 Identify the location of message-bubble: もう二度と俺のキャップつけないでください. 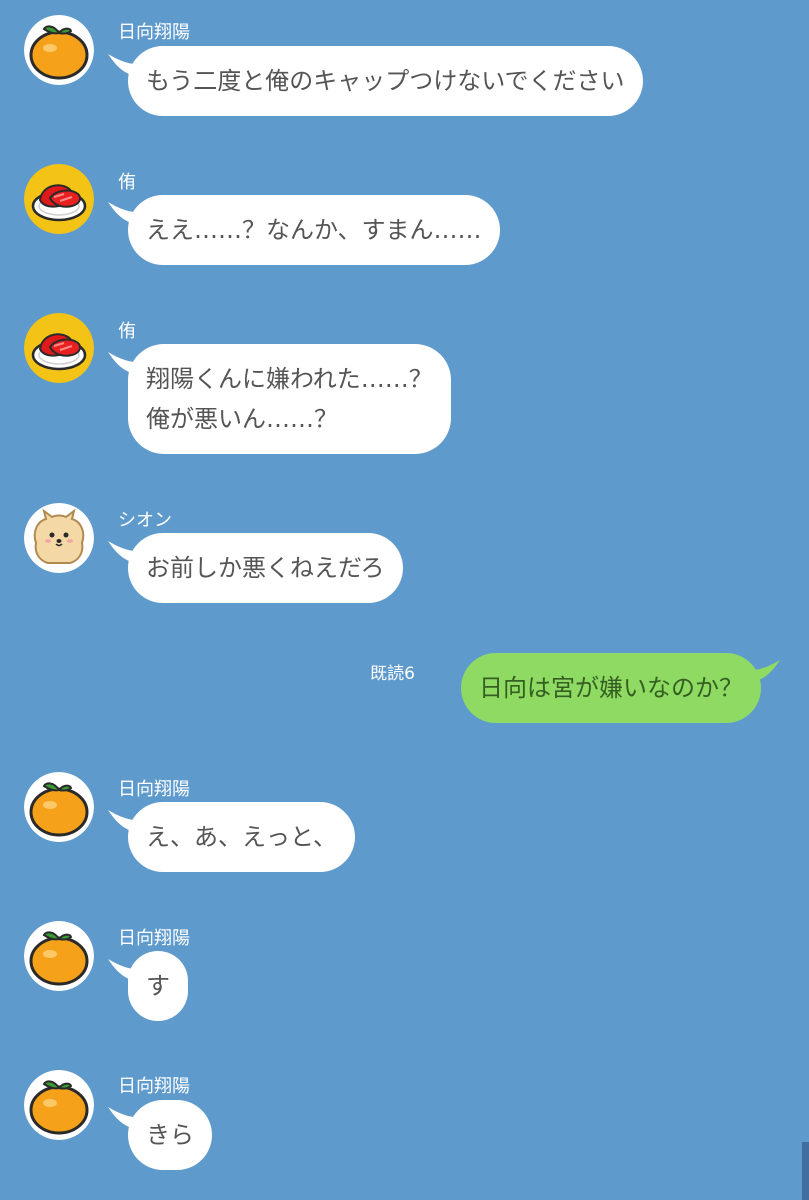
(385, 81).